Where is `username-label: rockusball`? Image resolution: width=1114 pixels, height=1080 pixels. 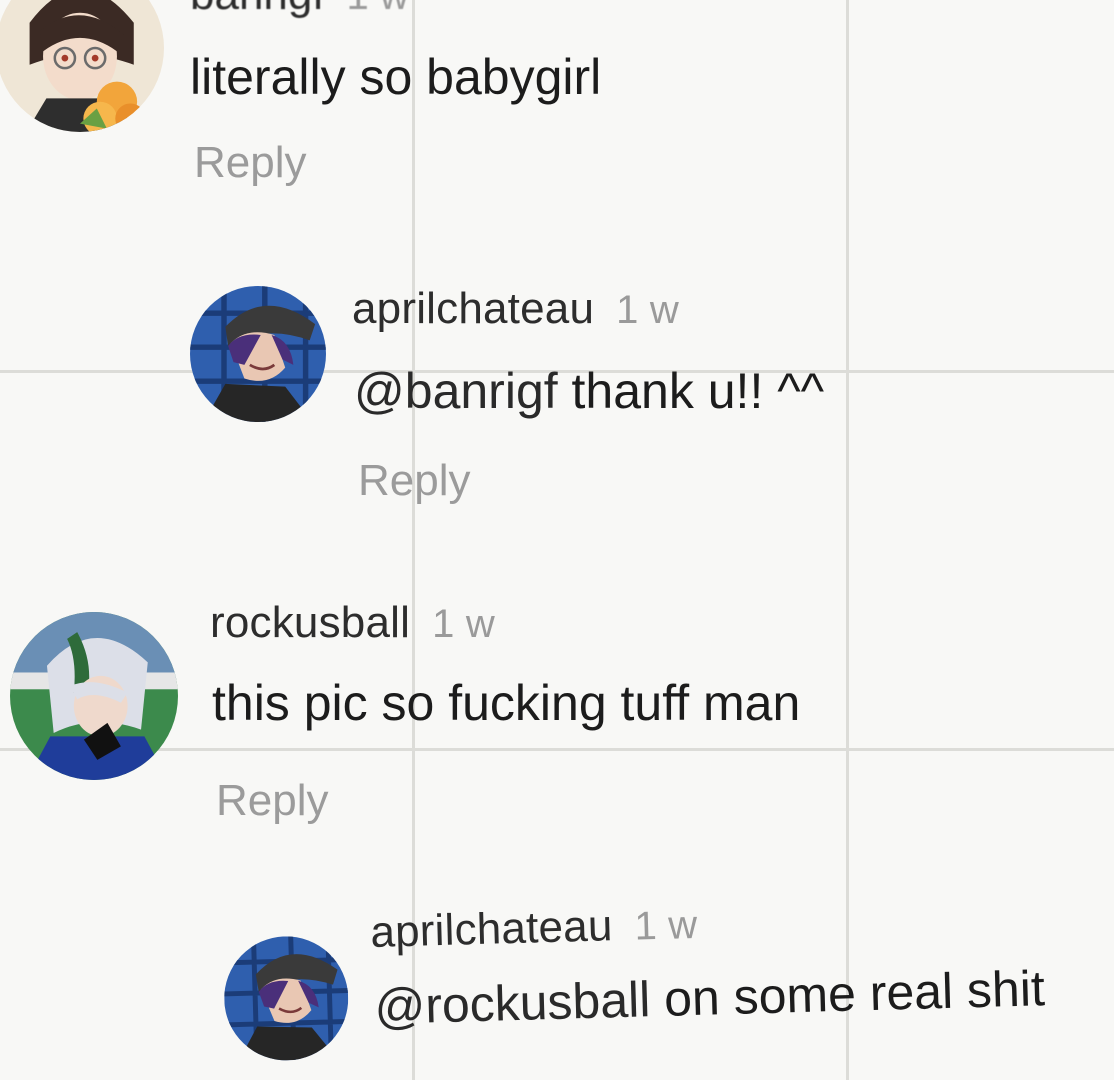
username-label: rockusball is located at coordinates (310, 622).